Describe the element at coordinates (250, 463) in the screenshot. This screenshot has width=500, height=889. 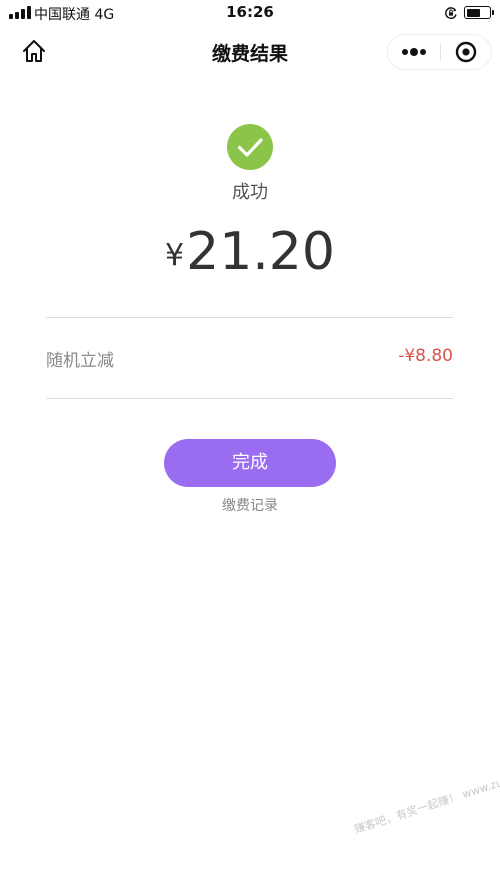
I see `done-button: 完成` at that location.